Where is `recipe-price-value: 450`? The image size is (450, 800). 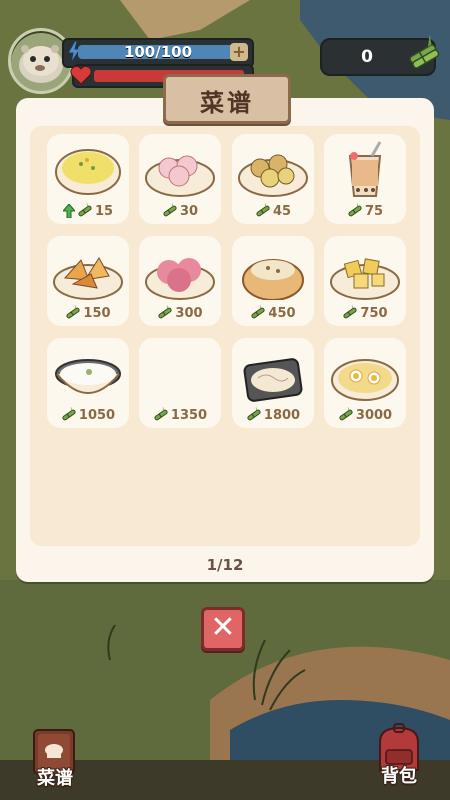
recipe-price-value: 450 is located at coordinates (282, 313).